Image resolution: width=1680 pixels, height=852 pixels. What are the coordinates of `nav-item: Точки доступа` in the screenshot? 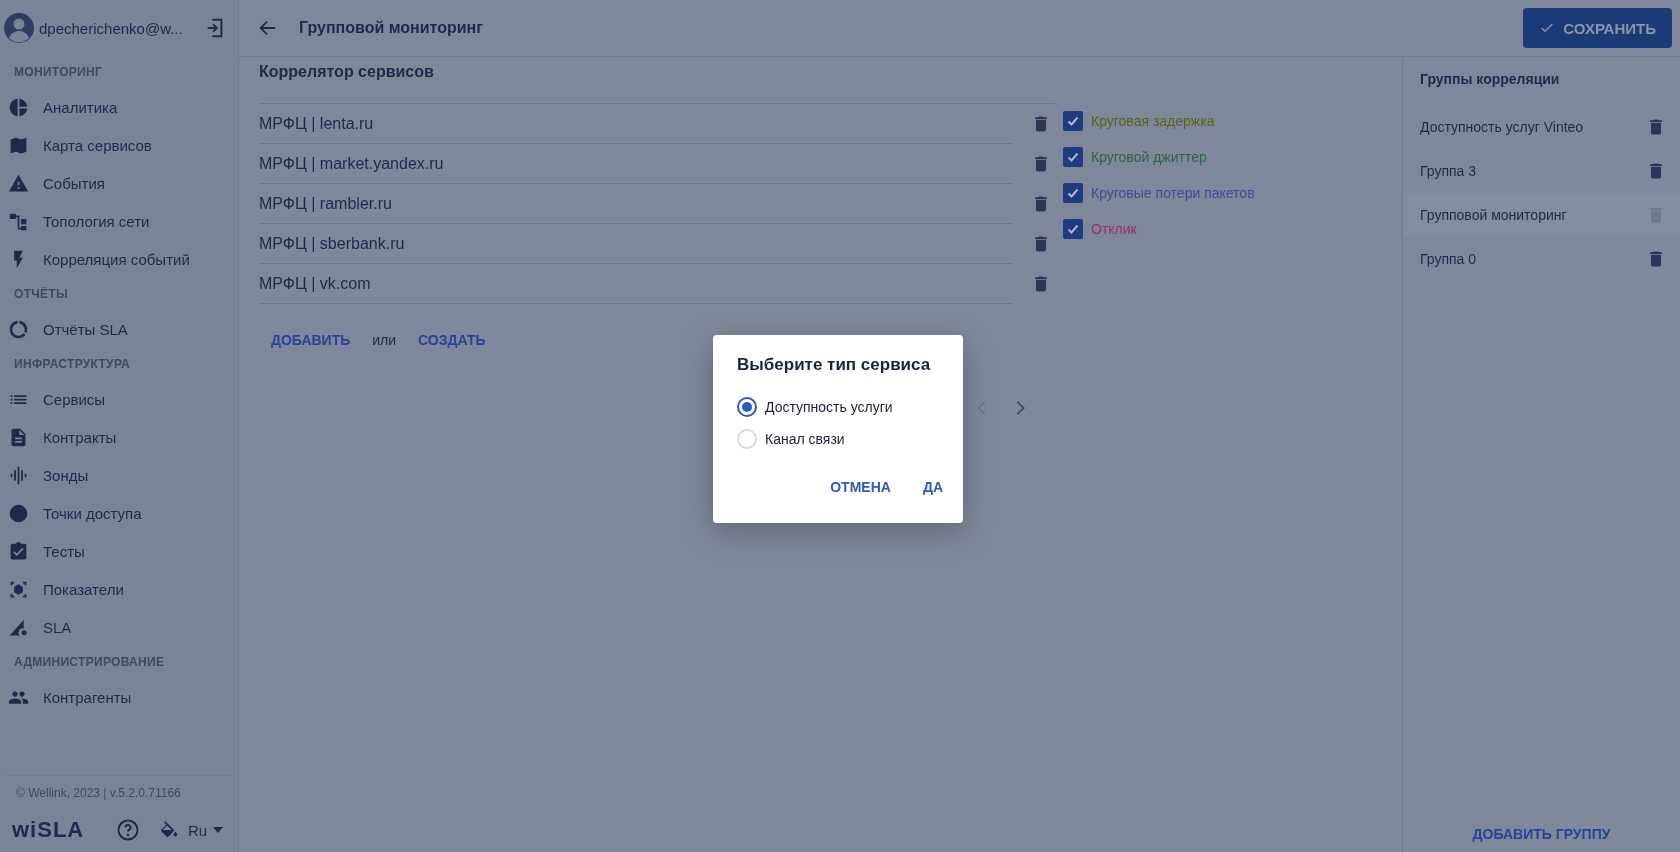 It's located at (119, 513).